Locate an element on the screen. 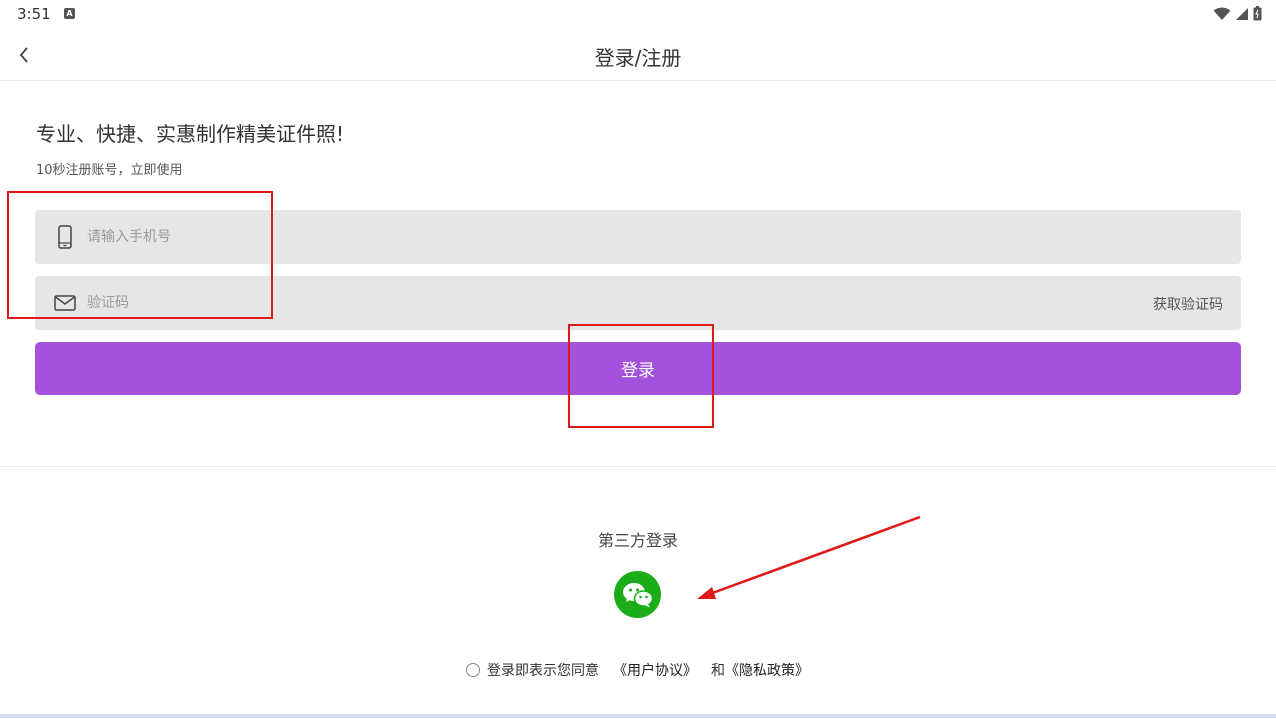  wifi-icon is located at coordinates (1222, 13).